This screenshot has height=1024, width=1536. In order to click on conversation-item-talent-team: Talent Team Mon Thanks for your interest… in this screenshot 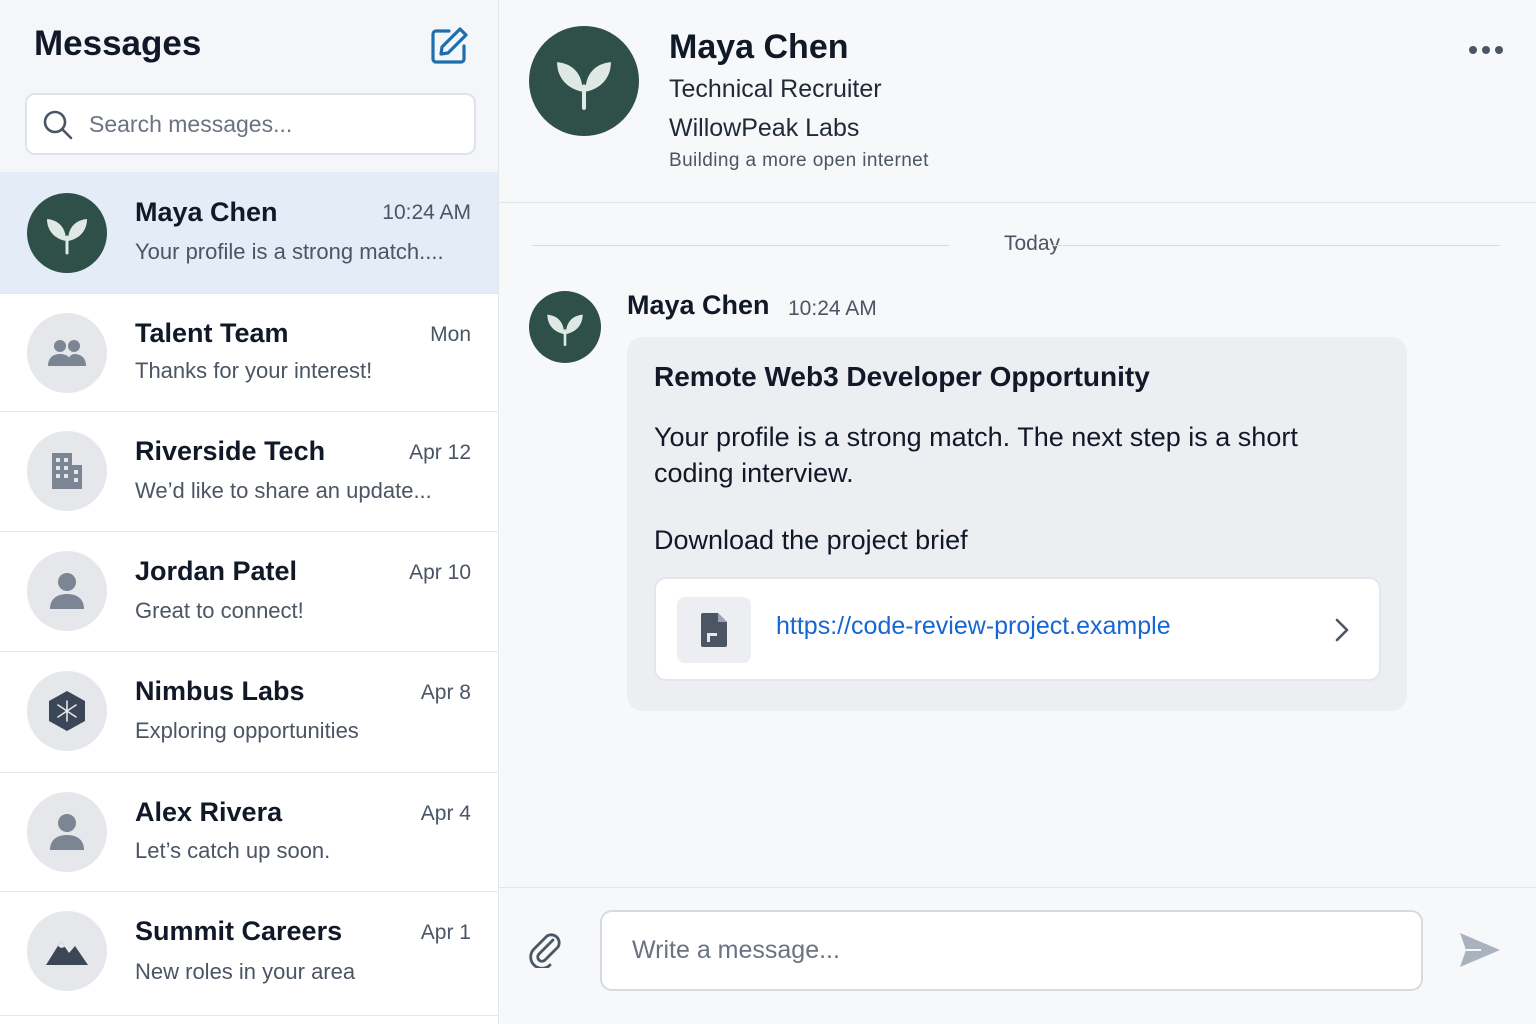, I will do `click(249, 353)`.